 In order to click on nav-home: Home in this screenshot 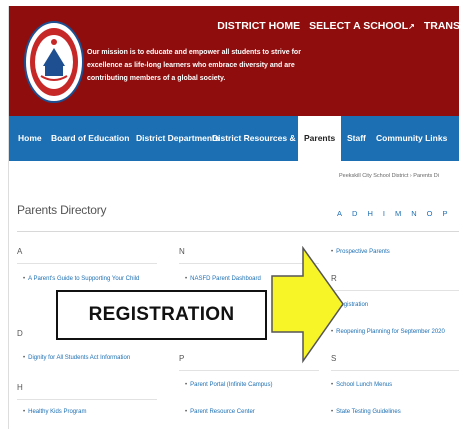, I will do `click(30, 138)`.